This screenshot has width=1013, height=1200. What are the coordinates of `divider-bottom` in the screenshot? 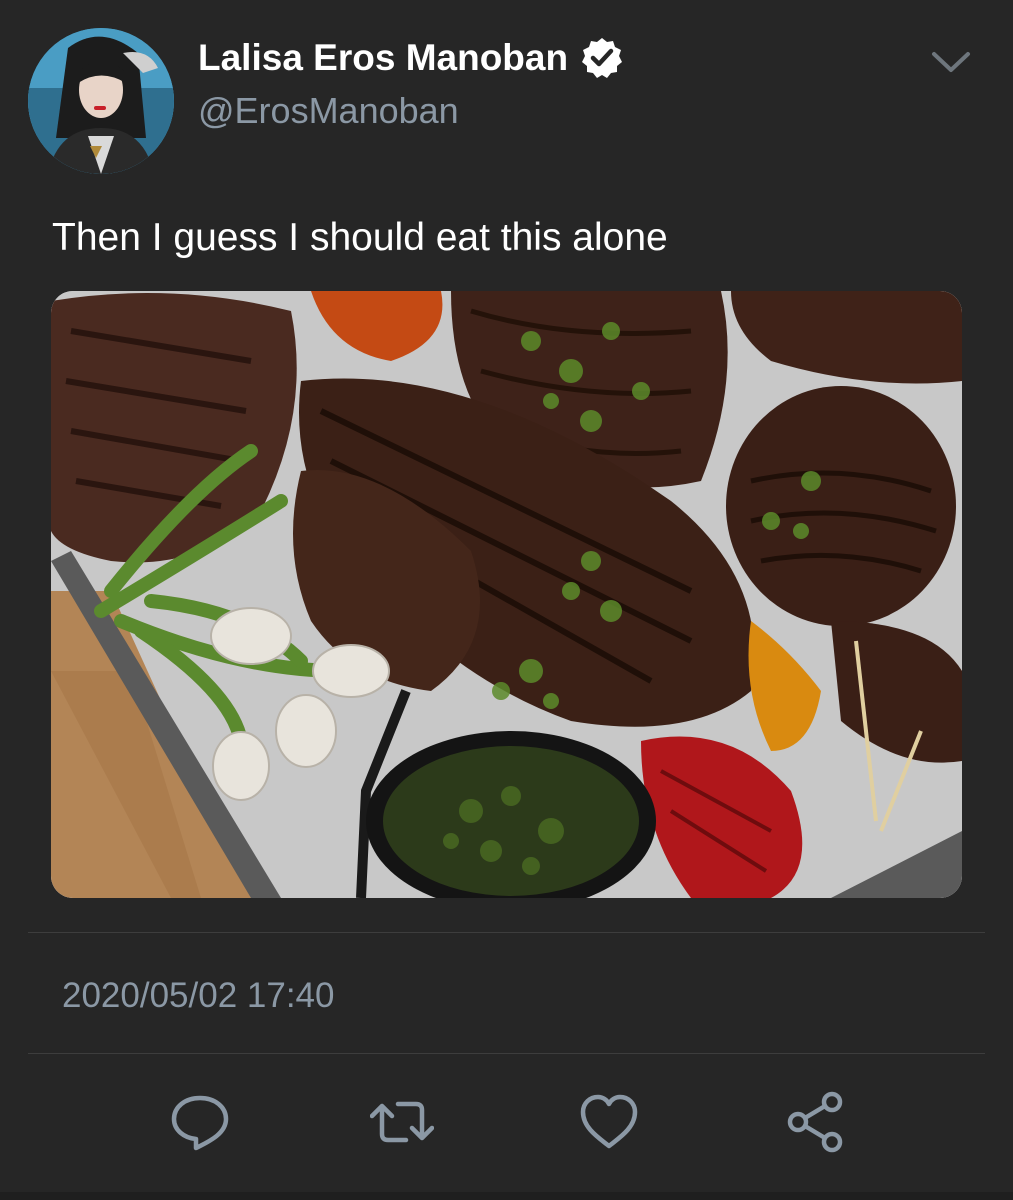 It's located at (506, 1053).